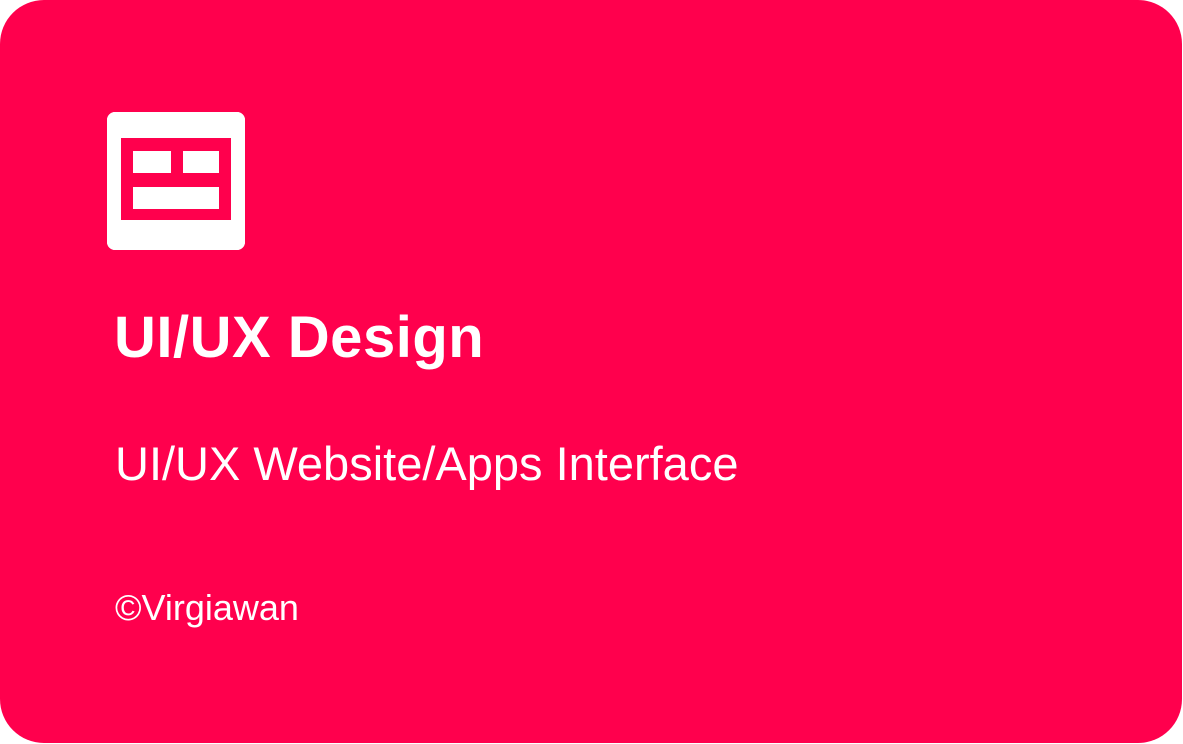 Image resolution: width=1183 pixels, height=744 pixels. What do you see at coordinates (207, 607) in the screenshot?
I see `card-credit: ©Virgiawan` at bounding box center [207, 607].